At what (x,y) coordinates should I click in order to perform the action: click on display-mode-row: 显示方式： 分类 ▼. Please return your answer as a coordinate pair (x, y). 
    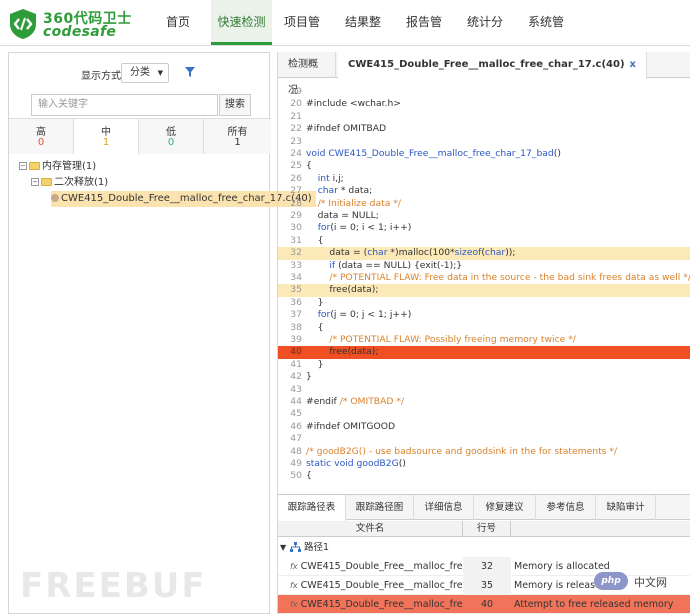
    Looking at the image, I should click on (140, 74).